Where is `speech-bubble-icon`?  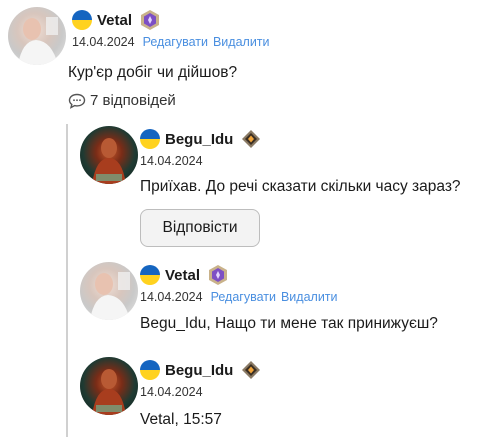
speech-bubble-icon is located at coordinates (77, 101).